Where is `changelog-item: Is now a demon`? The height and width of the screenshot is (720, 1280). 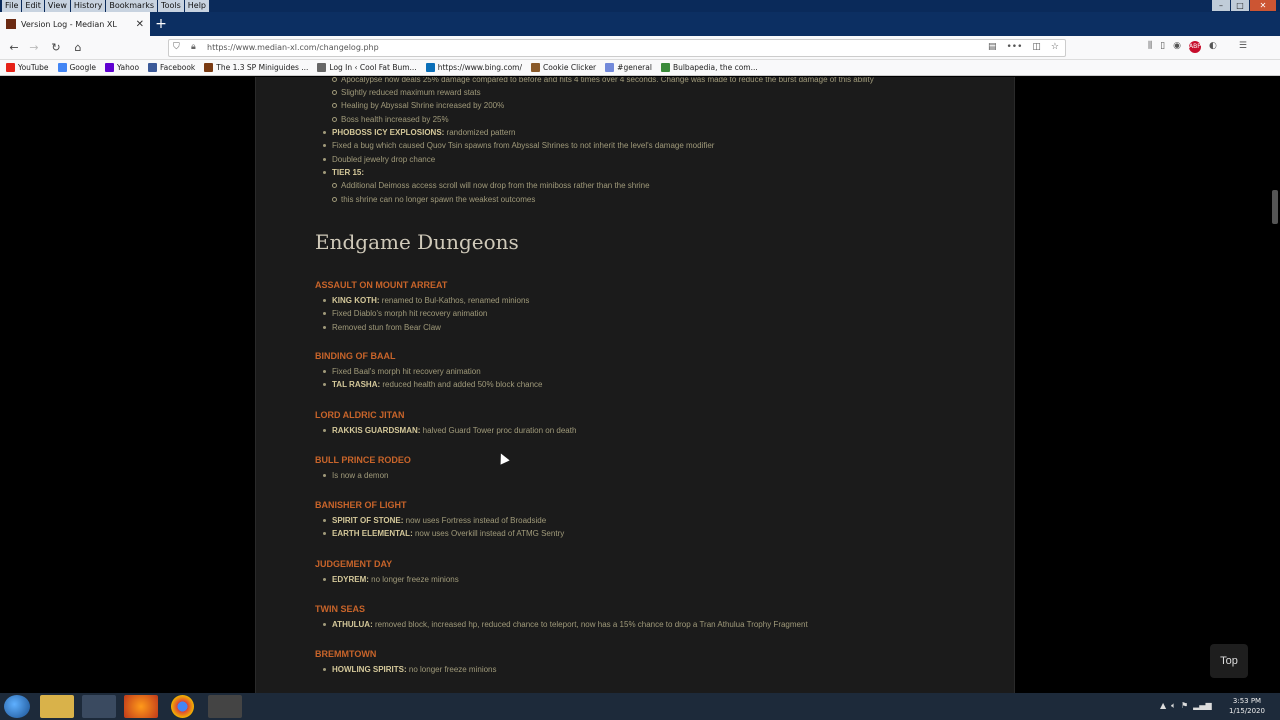 changelog-item: Is now a demon is located at coordinates (355, 475).